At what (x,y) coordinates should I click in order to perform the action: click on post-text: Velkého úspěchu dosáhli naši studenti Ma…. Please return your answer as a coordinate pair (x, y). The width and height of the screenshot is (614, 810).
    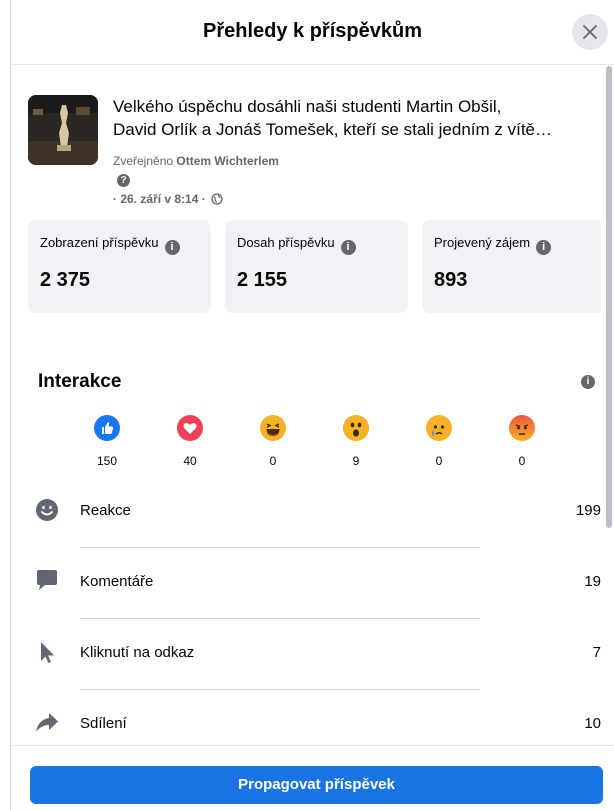
    Looking at the image, I should click on (357, 118).